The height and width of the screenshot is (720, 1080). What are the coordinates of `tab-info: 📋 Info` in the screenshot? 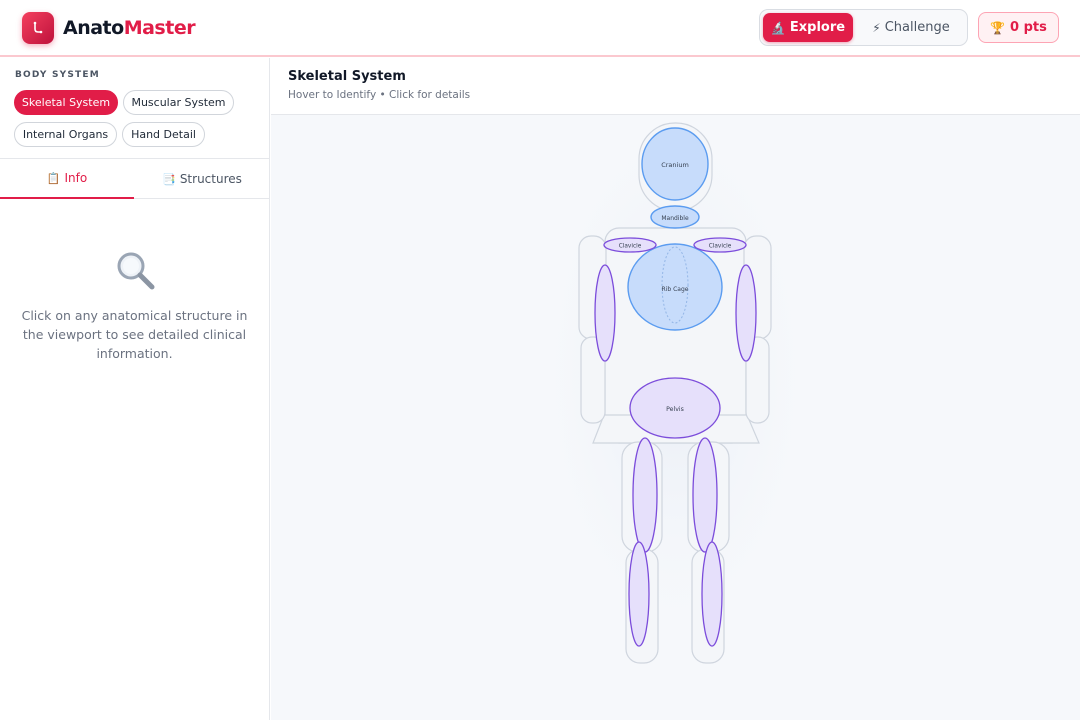 It's located at (67, 179).